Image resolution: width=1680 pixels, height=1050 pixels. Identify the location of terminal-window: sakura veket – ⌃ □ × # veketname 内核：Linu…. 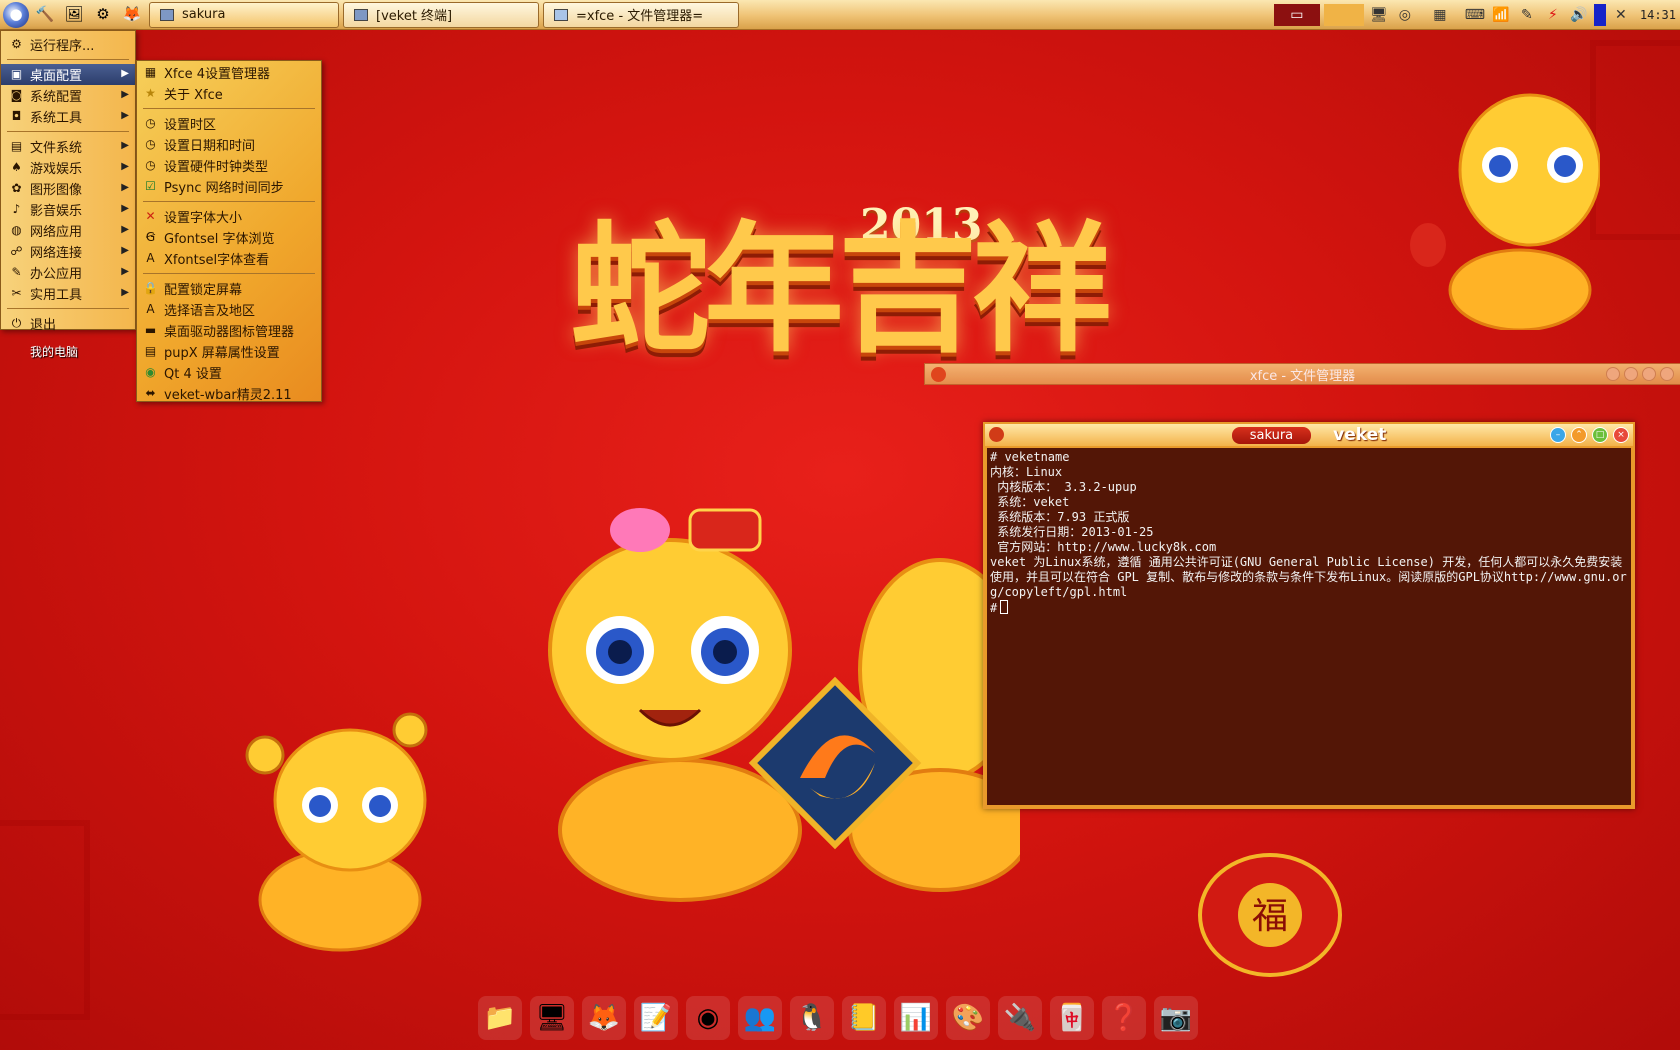
(1309, 615).